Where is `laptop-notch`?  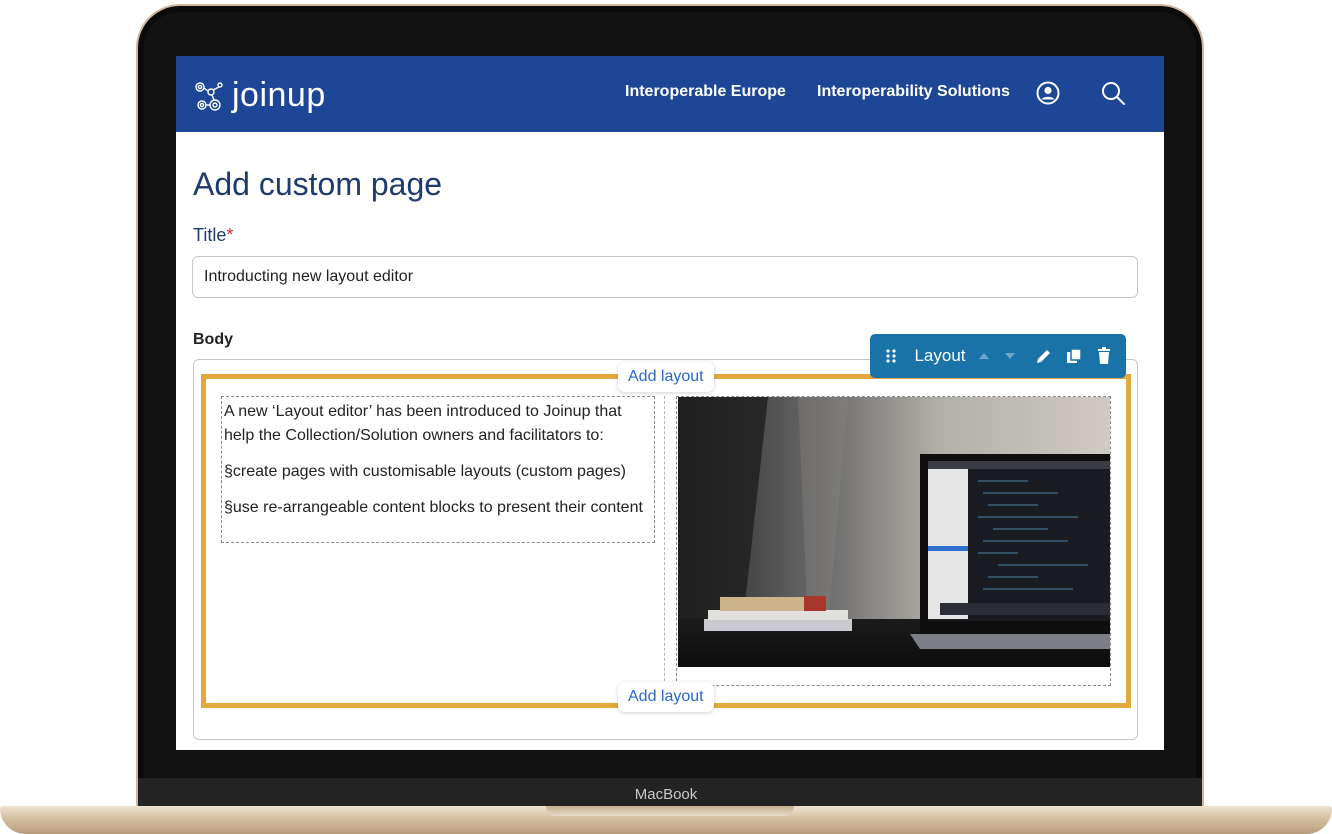 laptop-notch is located at coordinates (670, 811).